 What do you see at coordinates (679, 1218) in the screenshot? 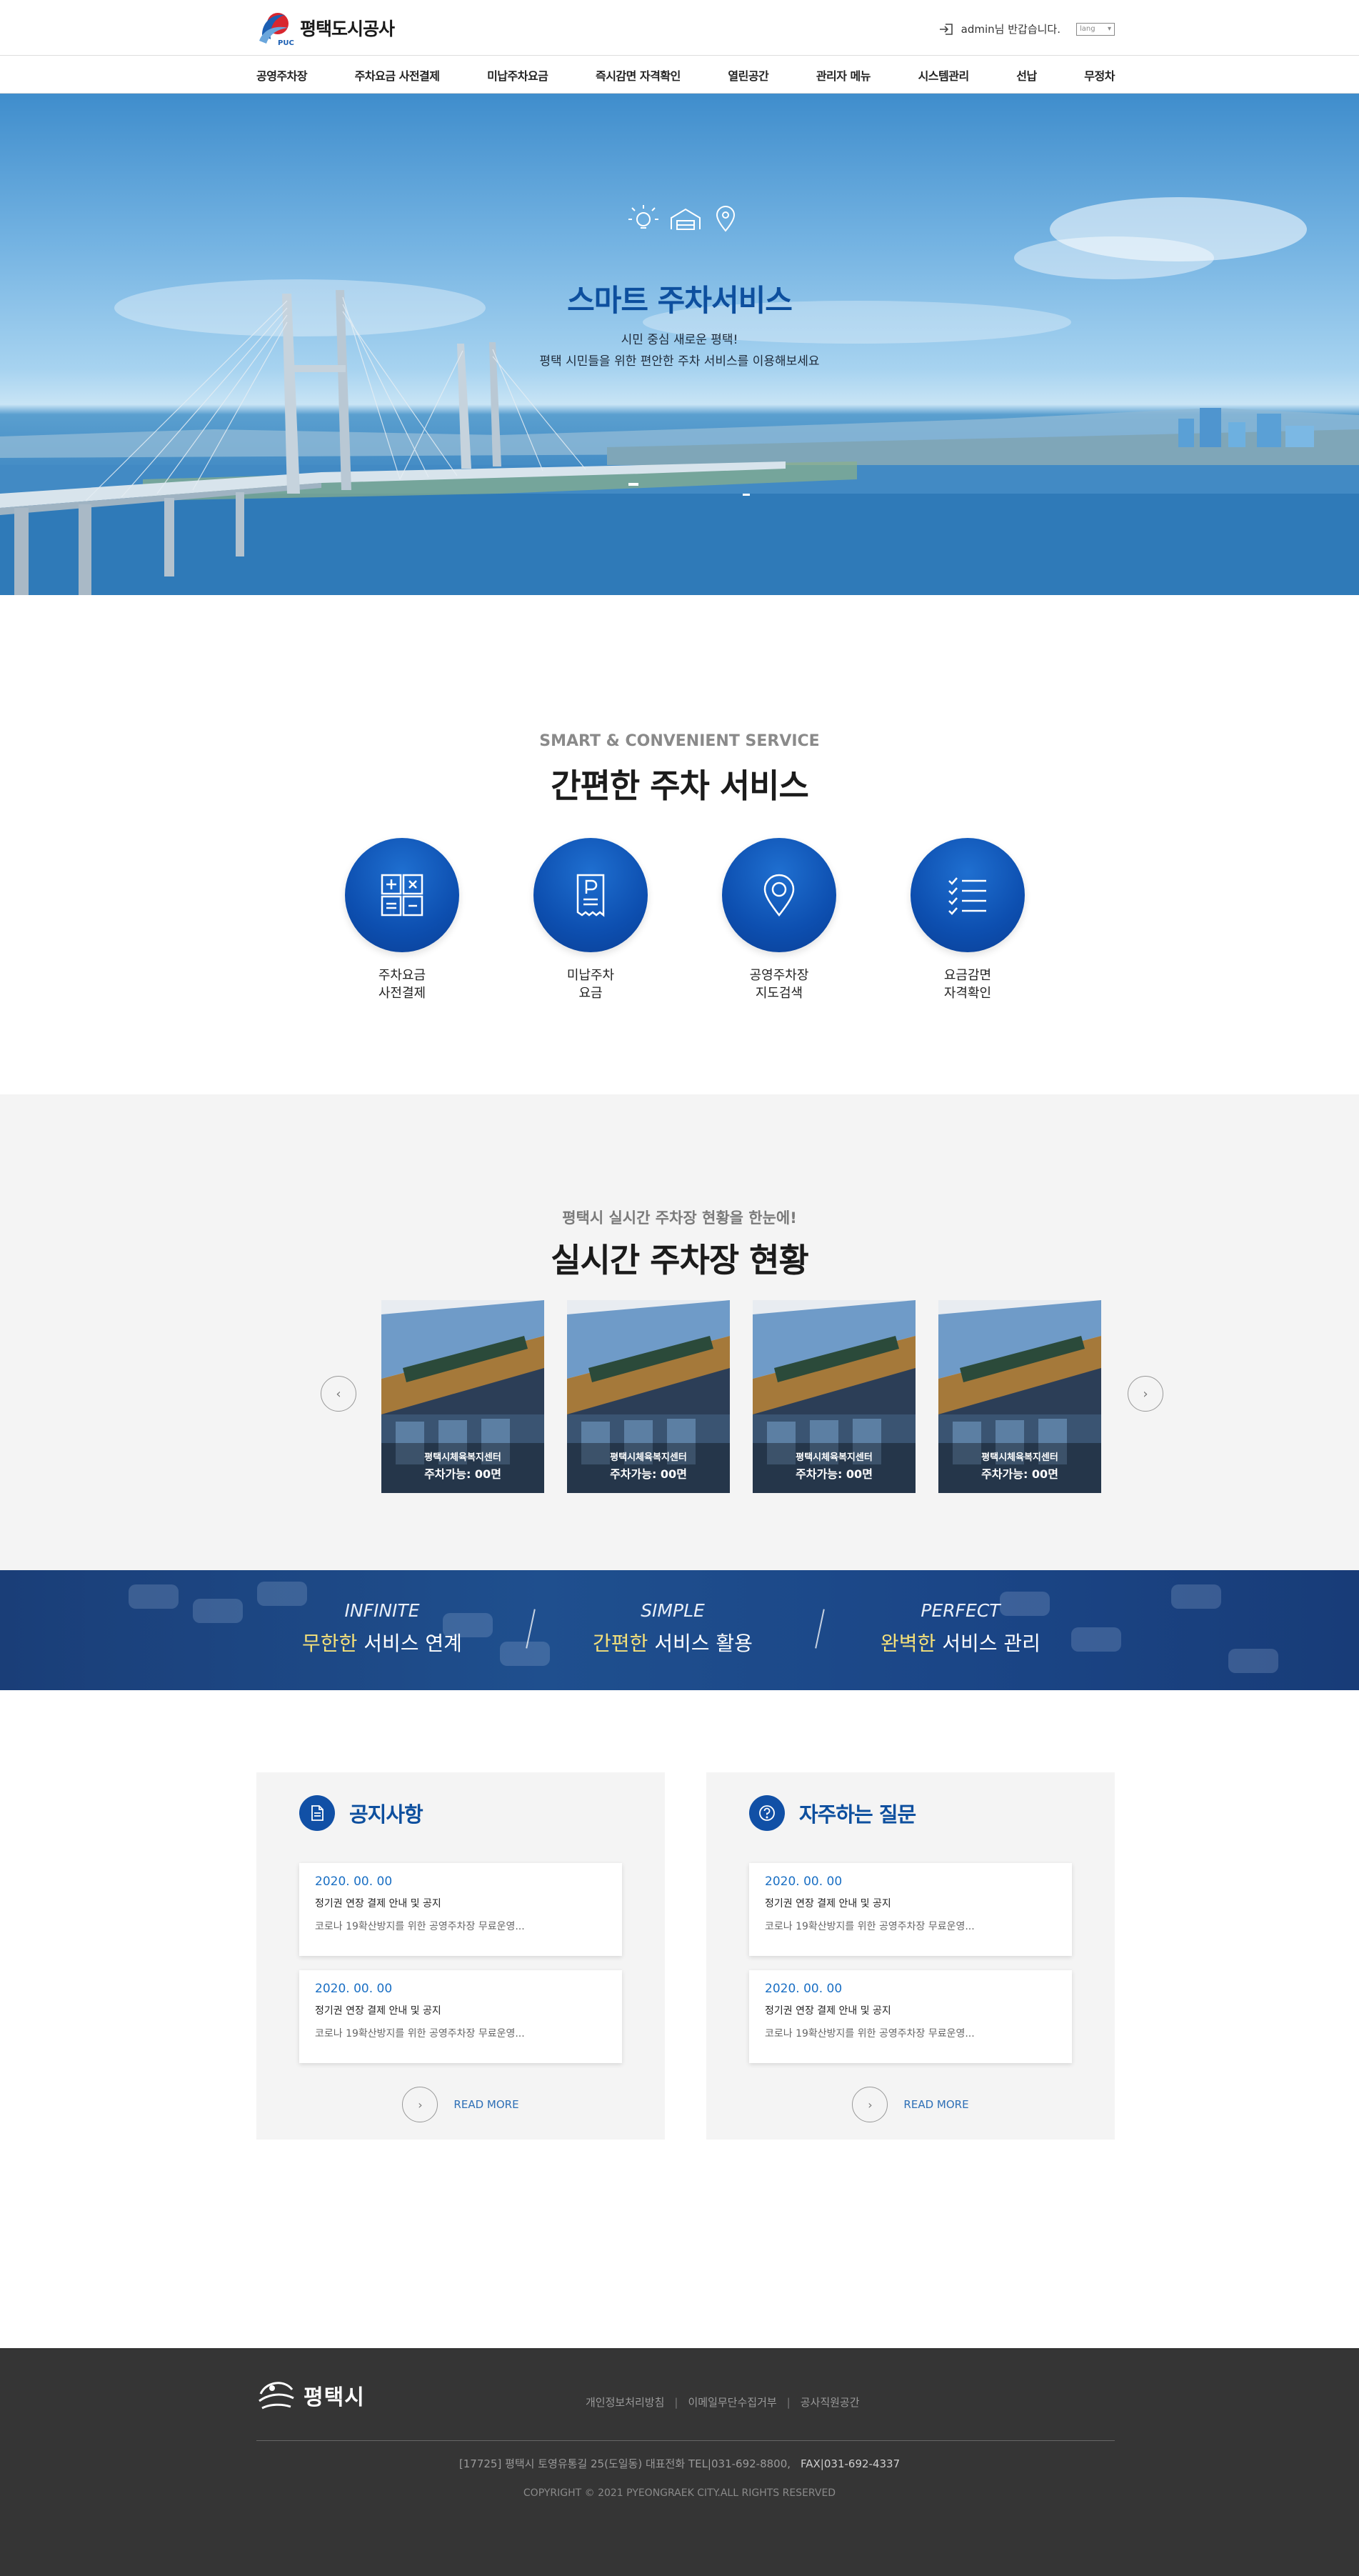
I see `realtime-eyebrow: 평택시 실시간 주차장 현황을 한눈에!` at bounding box center [679, 1218].